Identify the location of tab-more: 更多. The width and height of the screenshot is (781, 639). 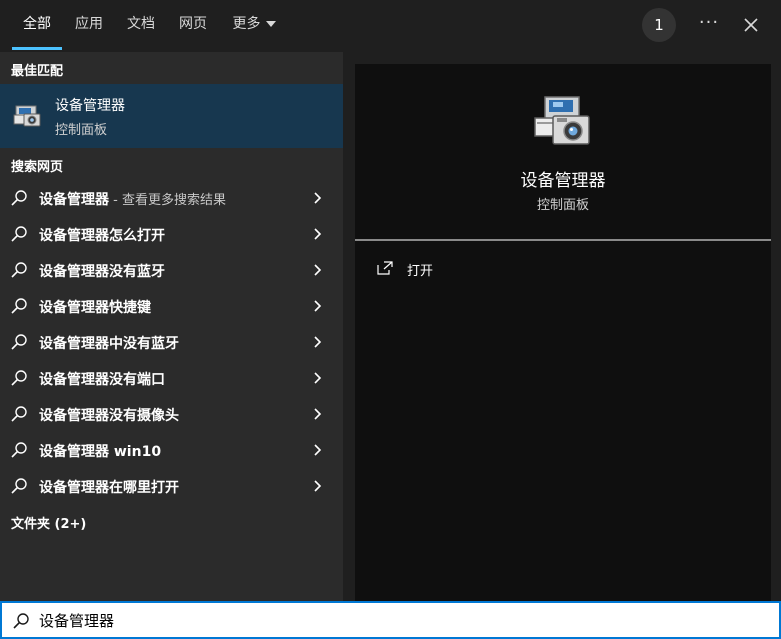
(254, 25).